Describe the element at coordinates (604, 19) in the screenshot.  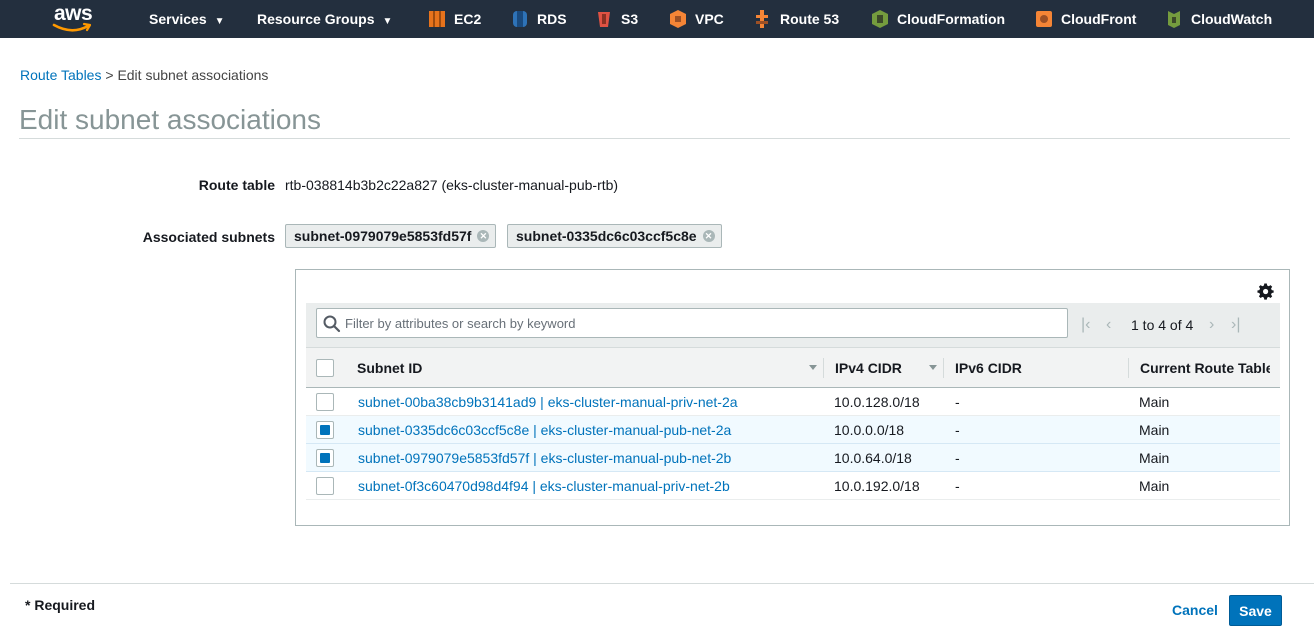
I see `s3-icon` at that location.